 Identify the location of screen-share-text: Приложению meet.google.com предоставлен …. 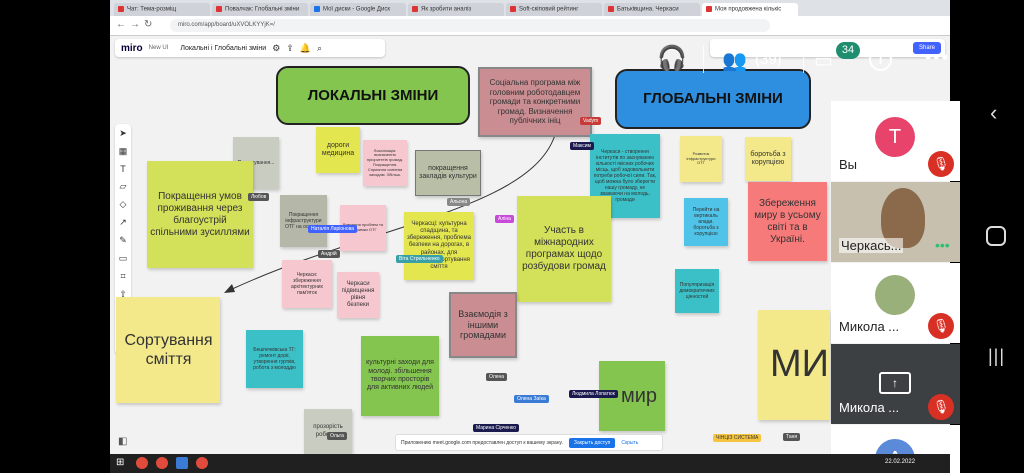
(482, 442).